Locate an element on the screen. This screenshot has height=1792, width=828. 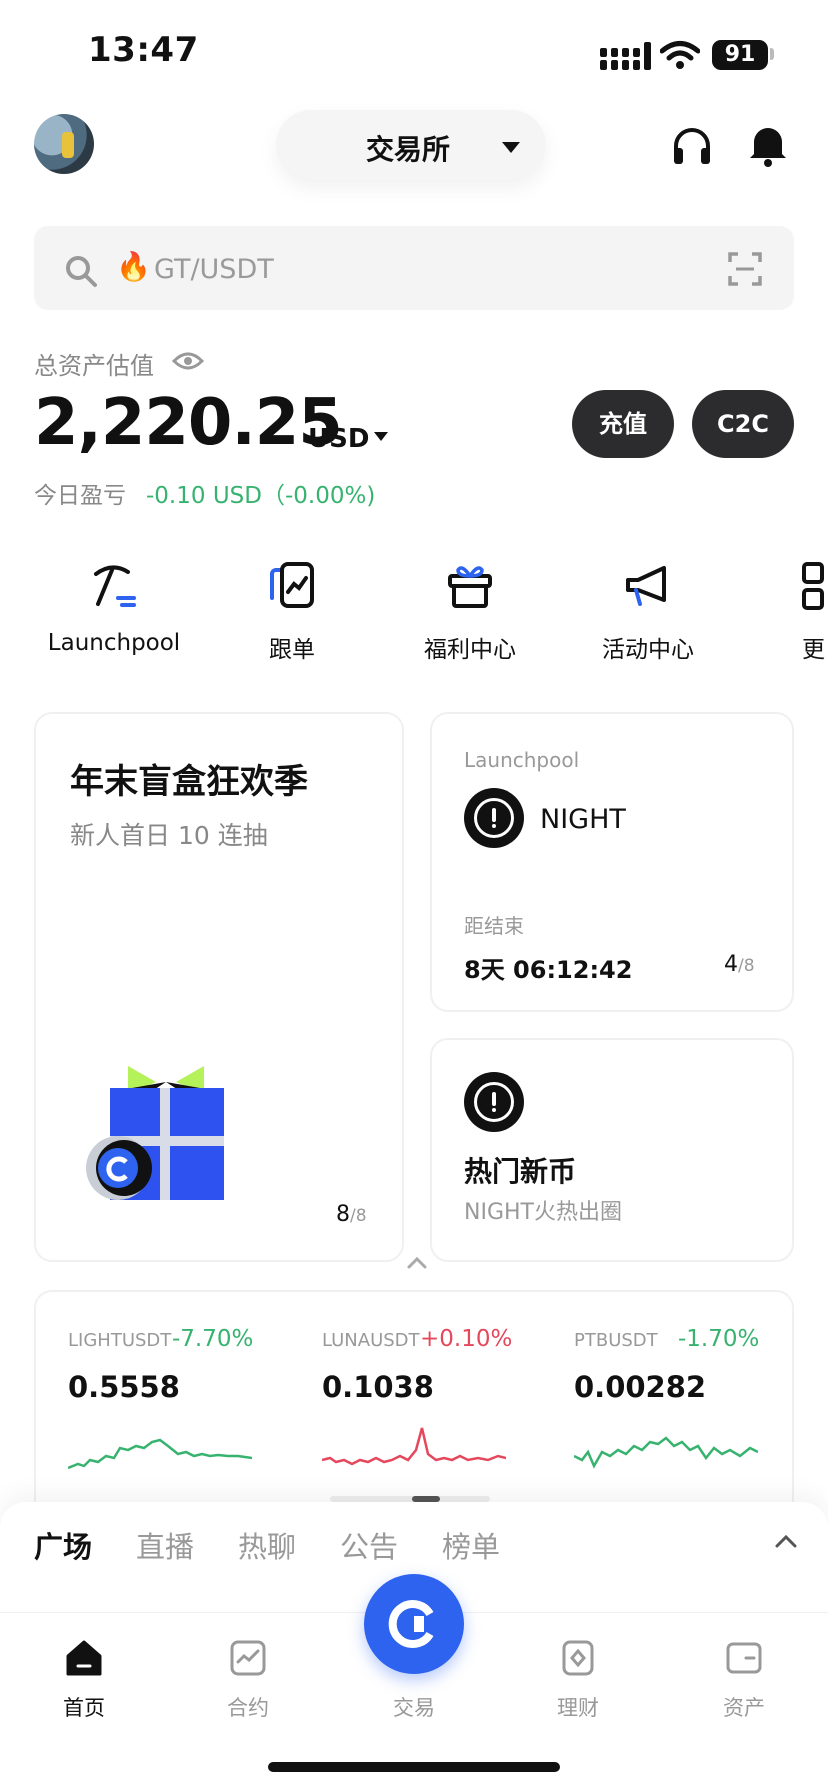
promo-subtitle: 新人首日 10 连抽 is located at coordinates (169, 835).